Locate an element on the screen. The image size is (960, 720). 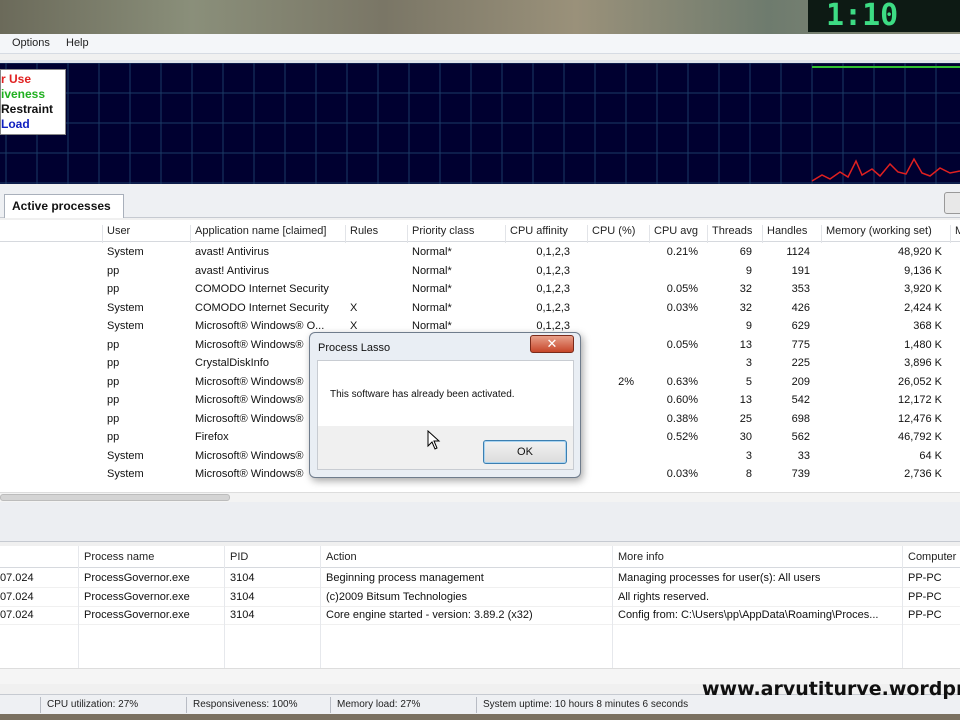
column-header: User is located at coordinates (118, 231).